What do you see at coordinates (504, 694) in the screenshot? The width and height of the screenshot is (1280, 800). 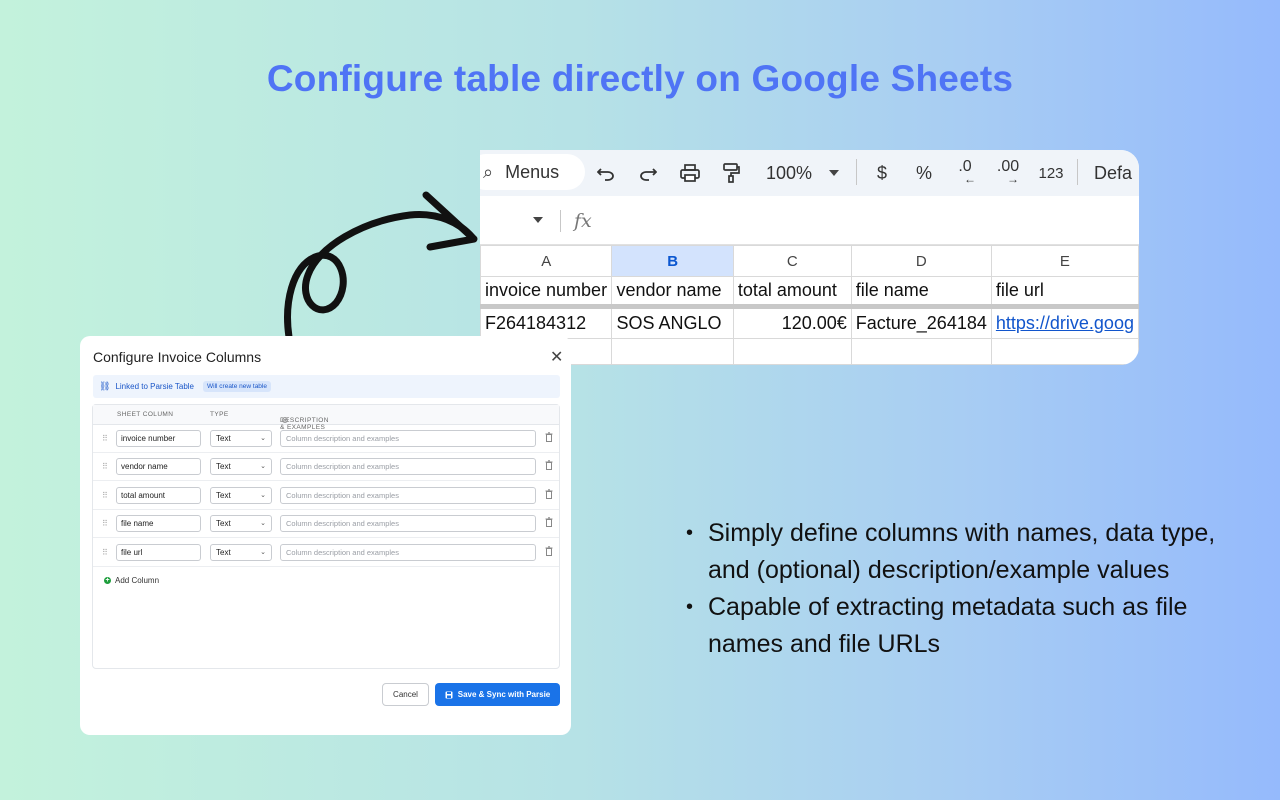 I see `save-label: Save & Sync with Parsie` at bounding box center [504, 694].